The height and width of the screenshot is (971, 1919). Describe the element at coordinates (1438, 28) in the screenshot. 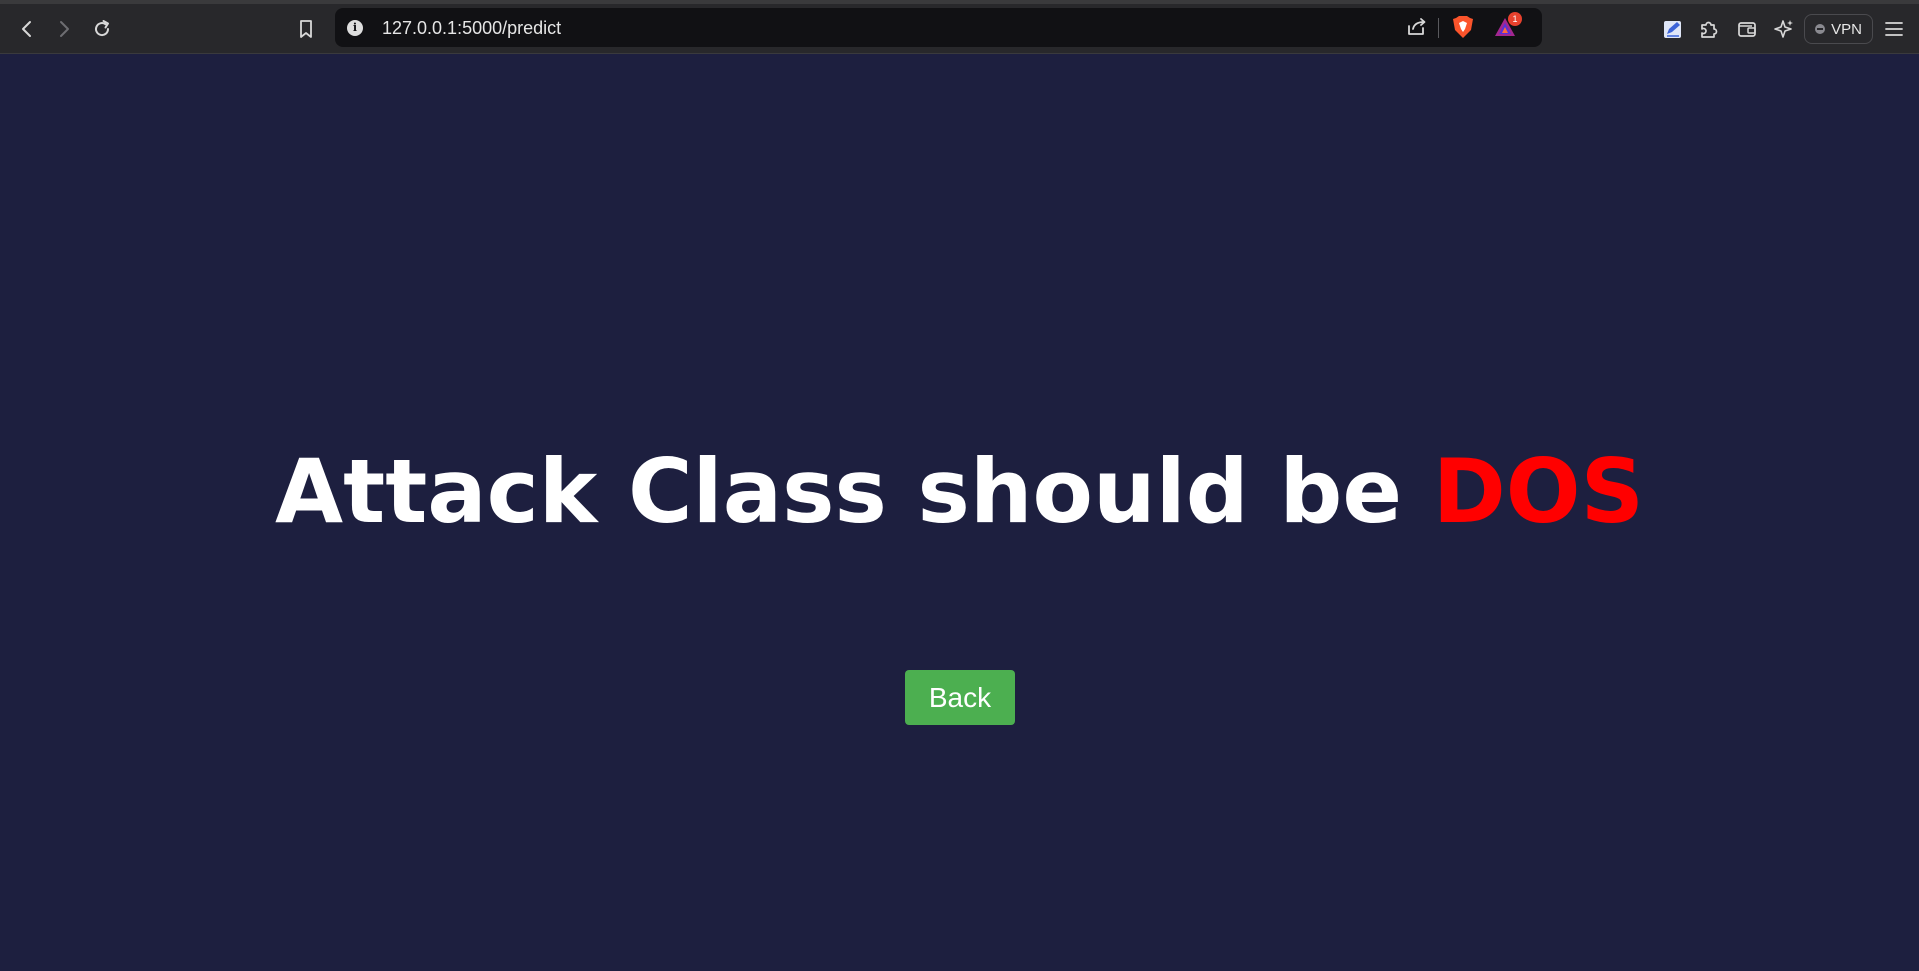

I see `address-bar-divider` at that location.